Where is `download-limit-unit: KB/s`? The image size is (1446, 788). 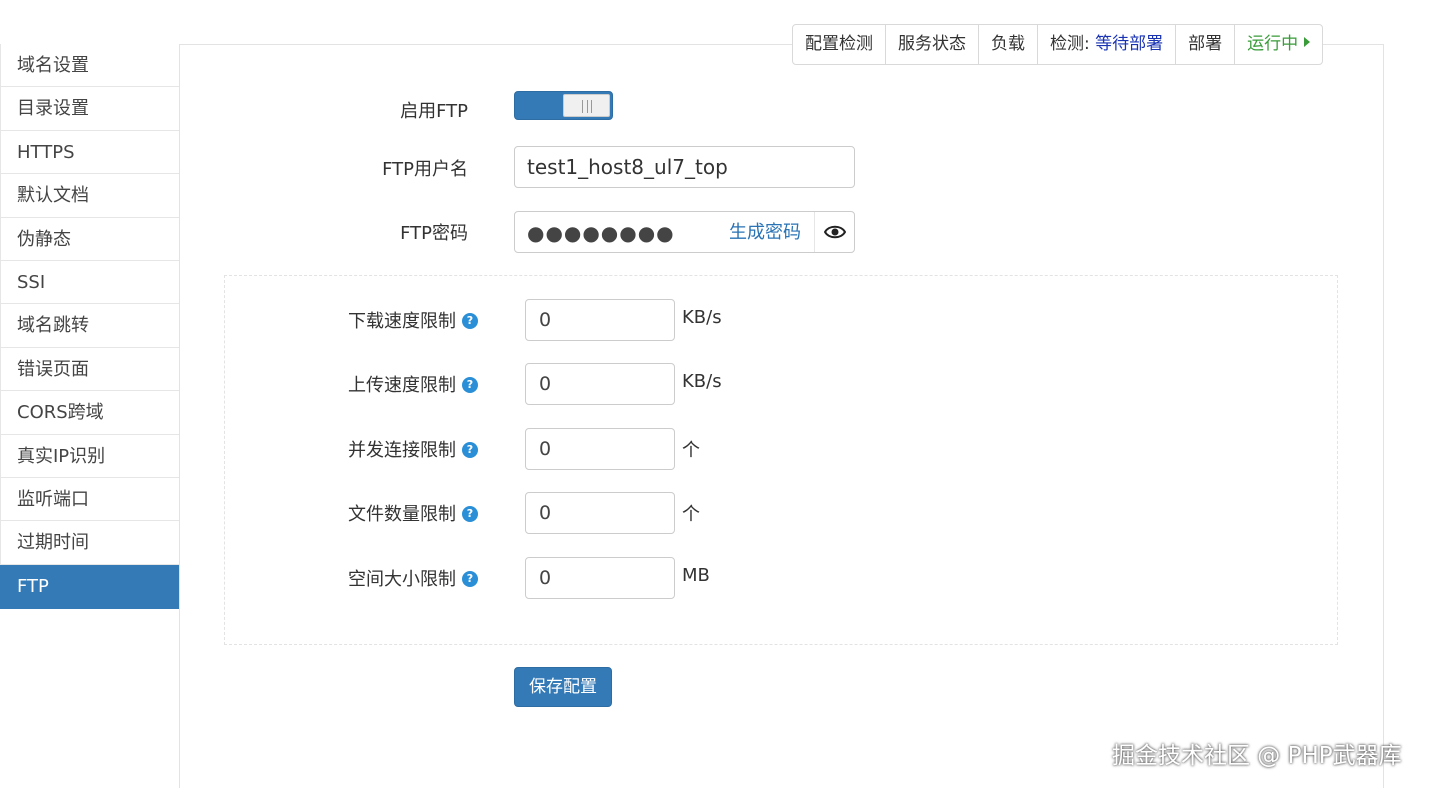
download-limit-unit: KB/s is located at coordinates (702, 317).